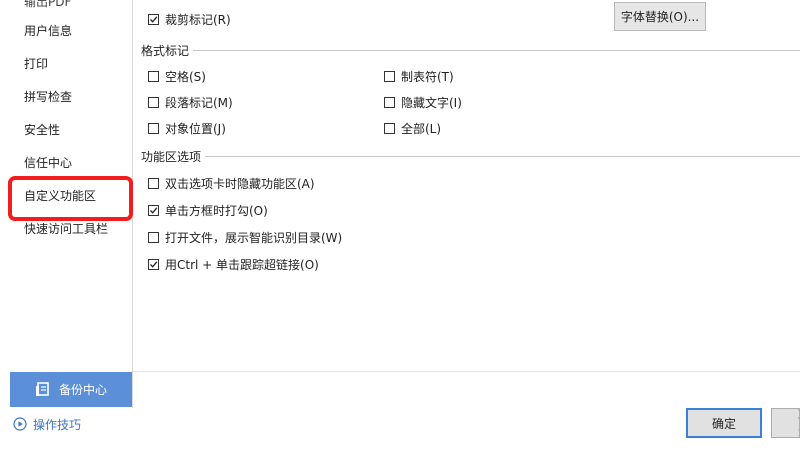 The height and width of the screenshot is (450, 800). I want to click on click-box-check-option: 单击方框时打勾(O), so click(208, 210).